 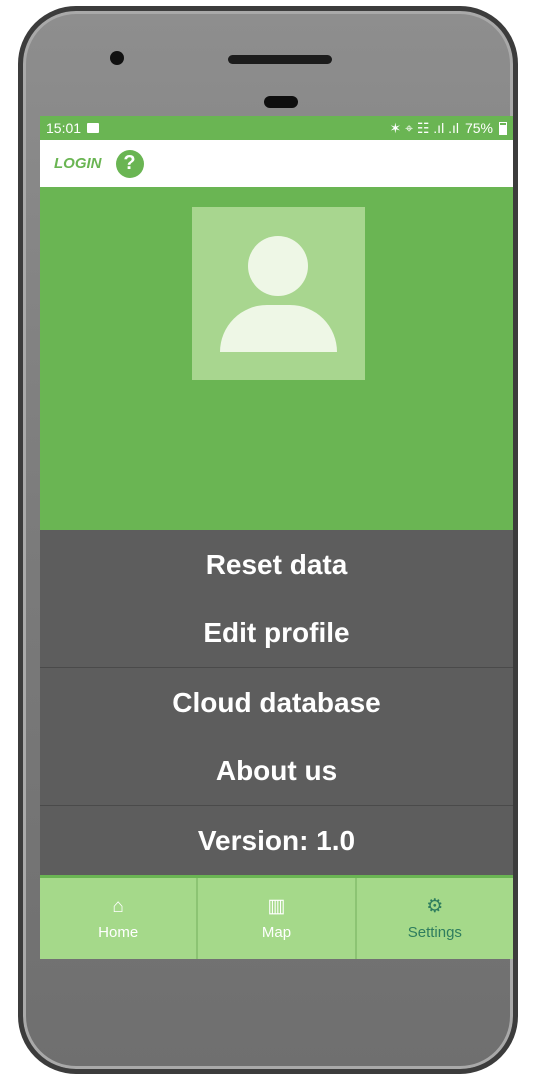 I want to click on avatar, so click(x=278, y=293).